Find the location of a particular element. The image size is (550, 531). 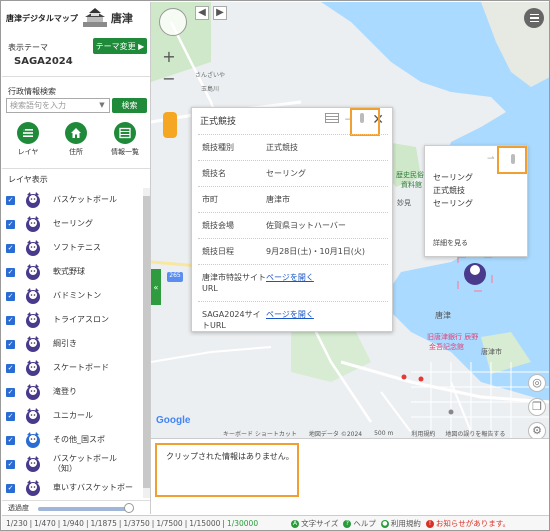

scale-option: 1/3750 is located at coordinates (136, 523).